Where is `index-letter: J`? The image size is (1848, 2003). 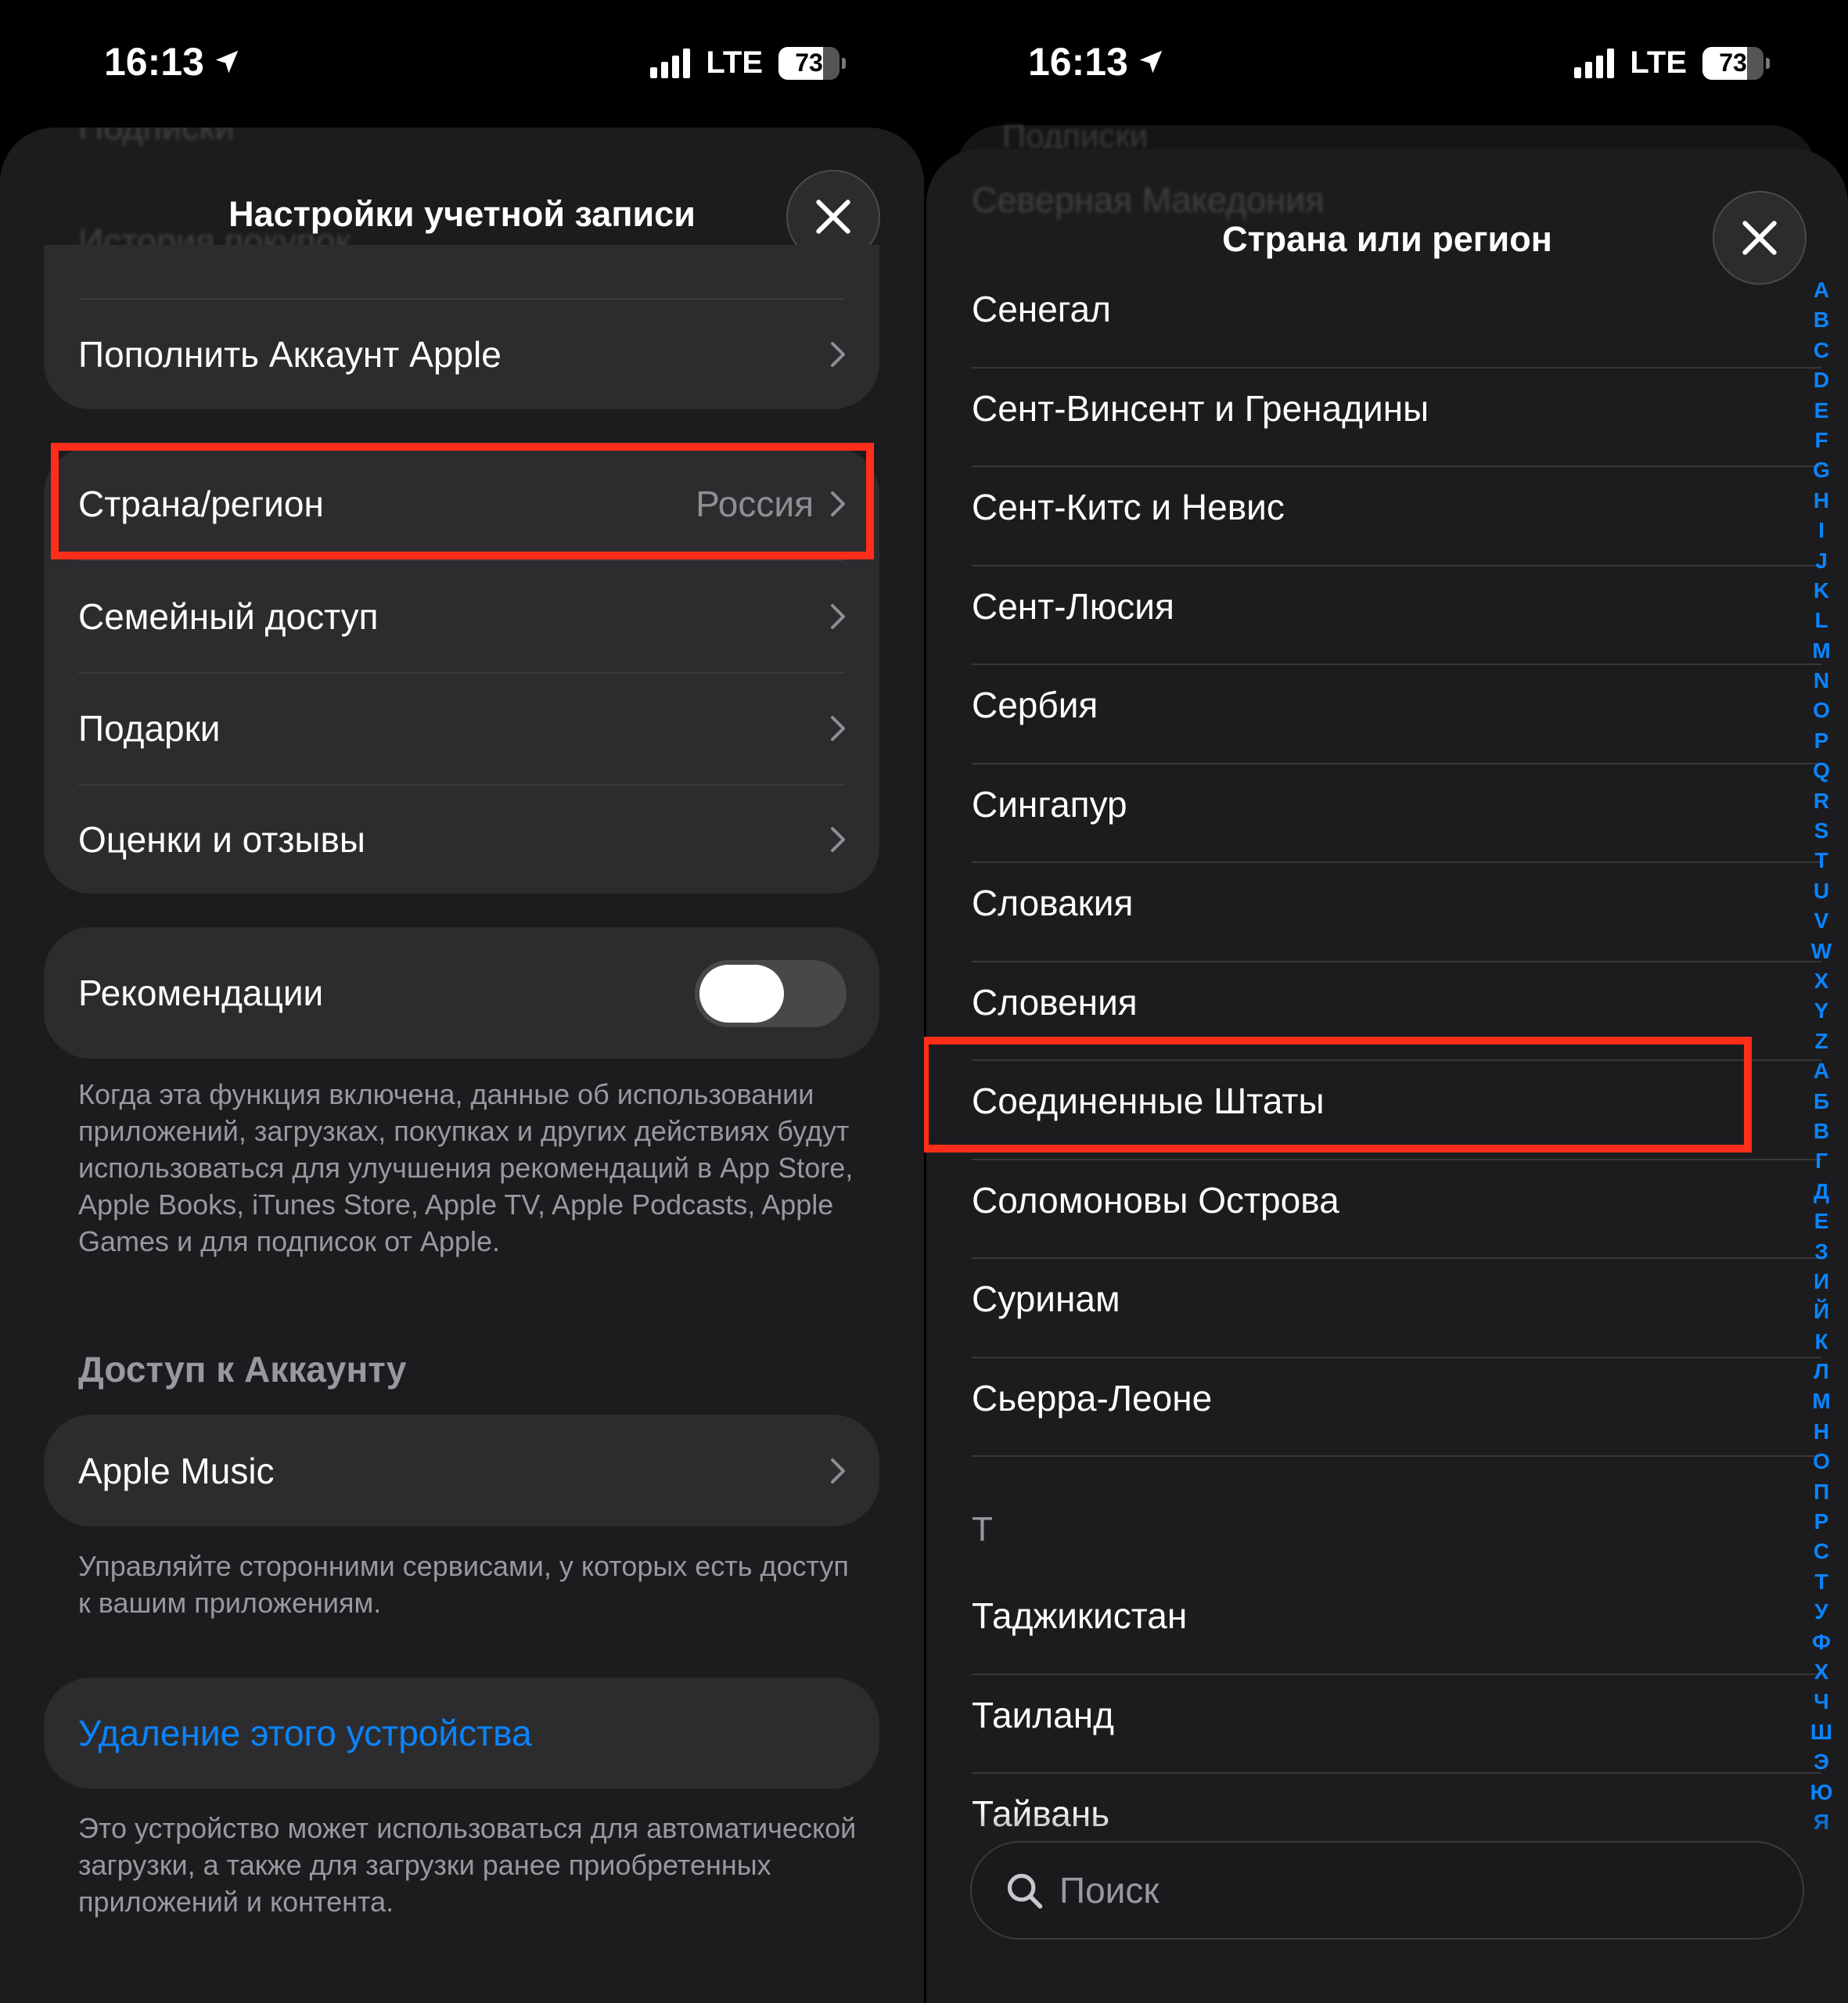
index-letter: J is located at coordinates (1821, 561).